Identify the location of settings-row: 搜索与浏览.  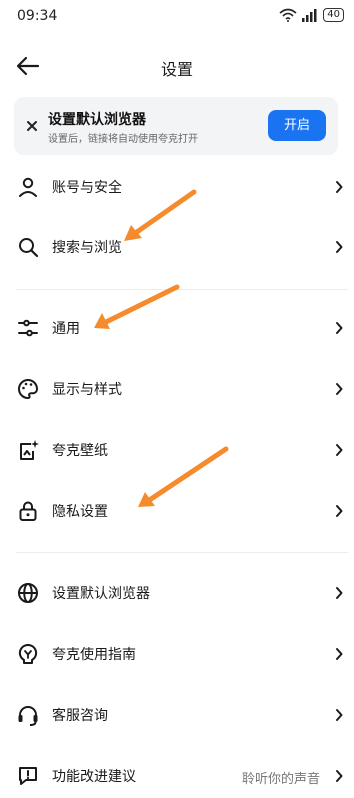
(177, 247).